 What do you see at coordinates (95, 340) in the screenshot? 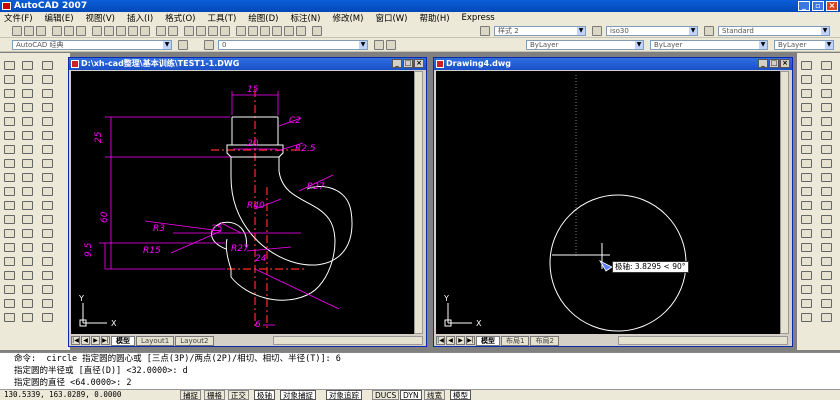
I see `next-tab-arrow: ▶` at bounding box center [95, 340].